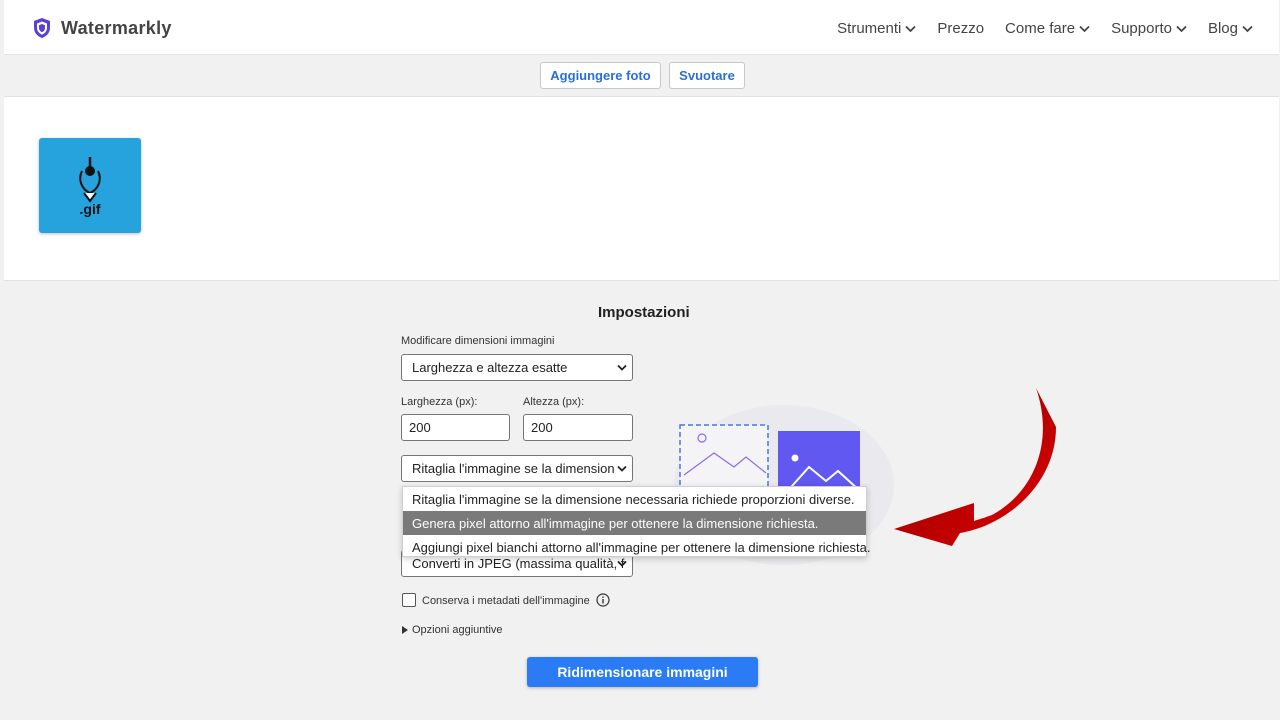 This screenshot has width=1280, height=720. I want to click on nav-label: Supporto, so click(1141, 28).